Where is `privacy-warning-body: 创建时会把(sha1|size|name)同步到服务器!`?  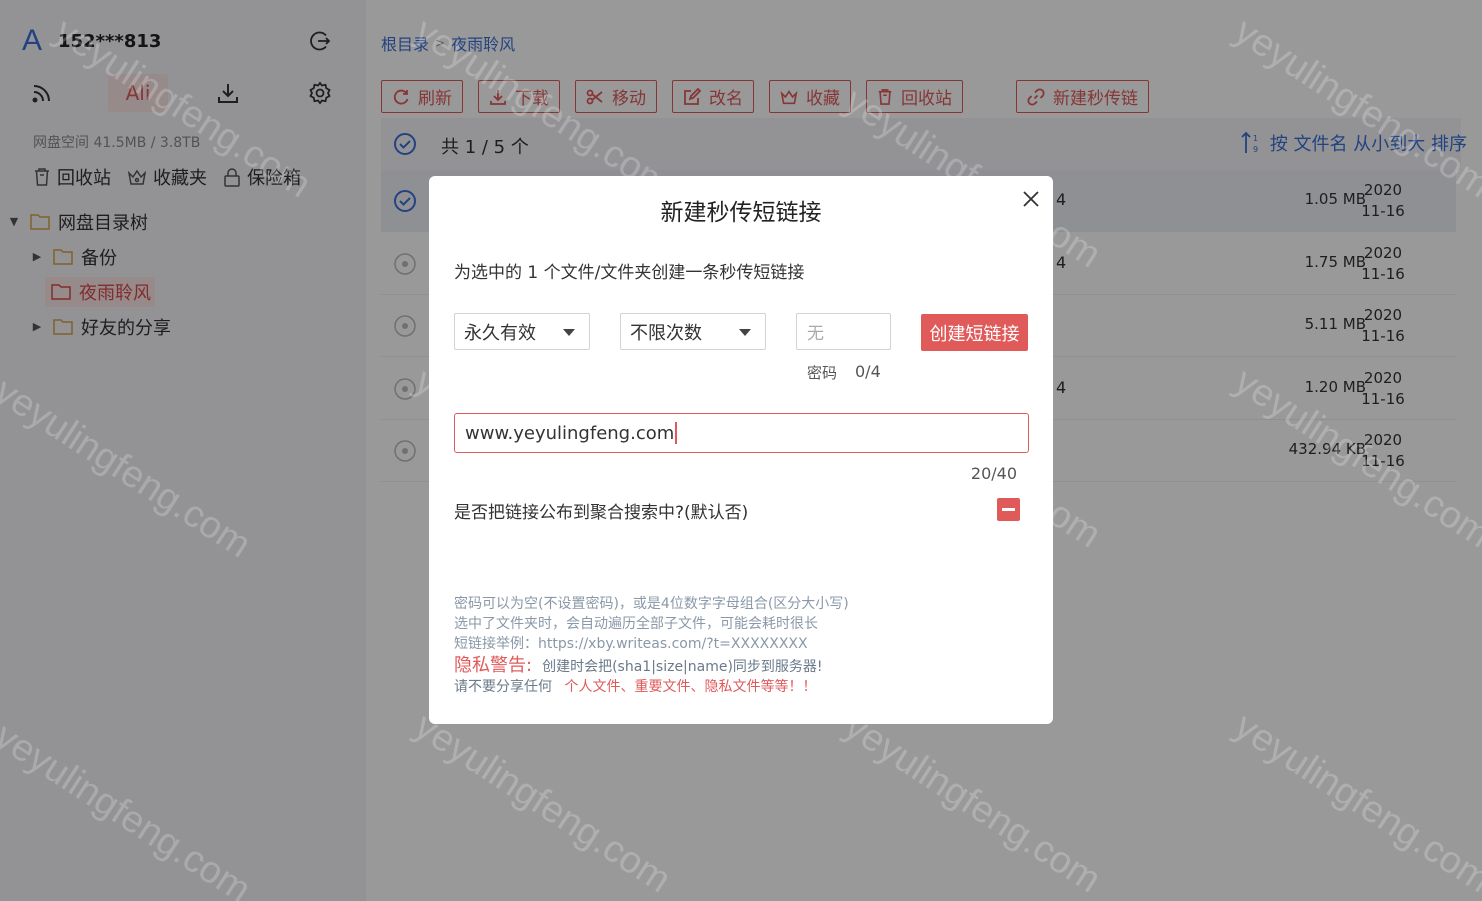 privacy-warning-body: 创建时会把(sha1|size|name)同步到服务器! is located at coordinates (682, 667).